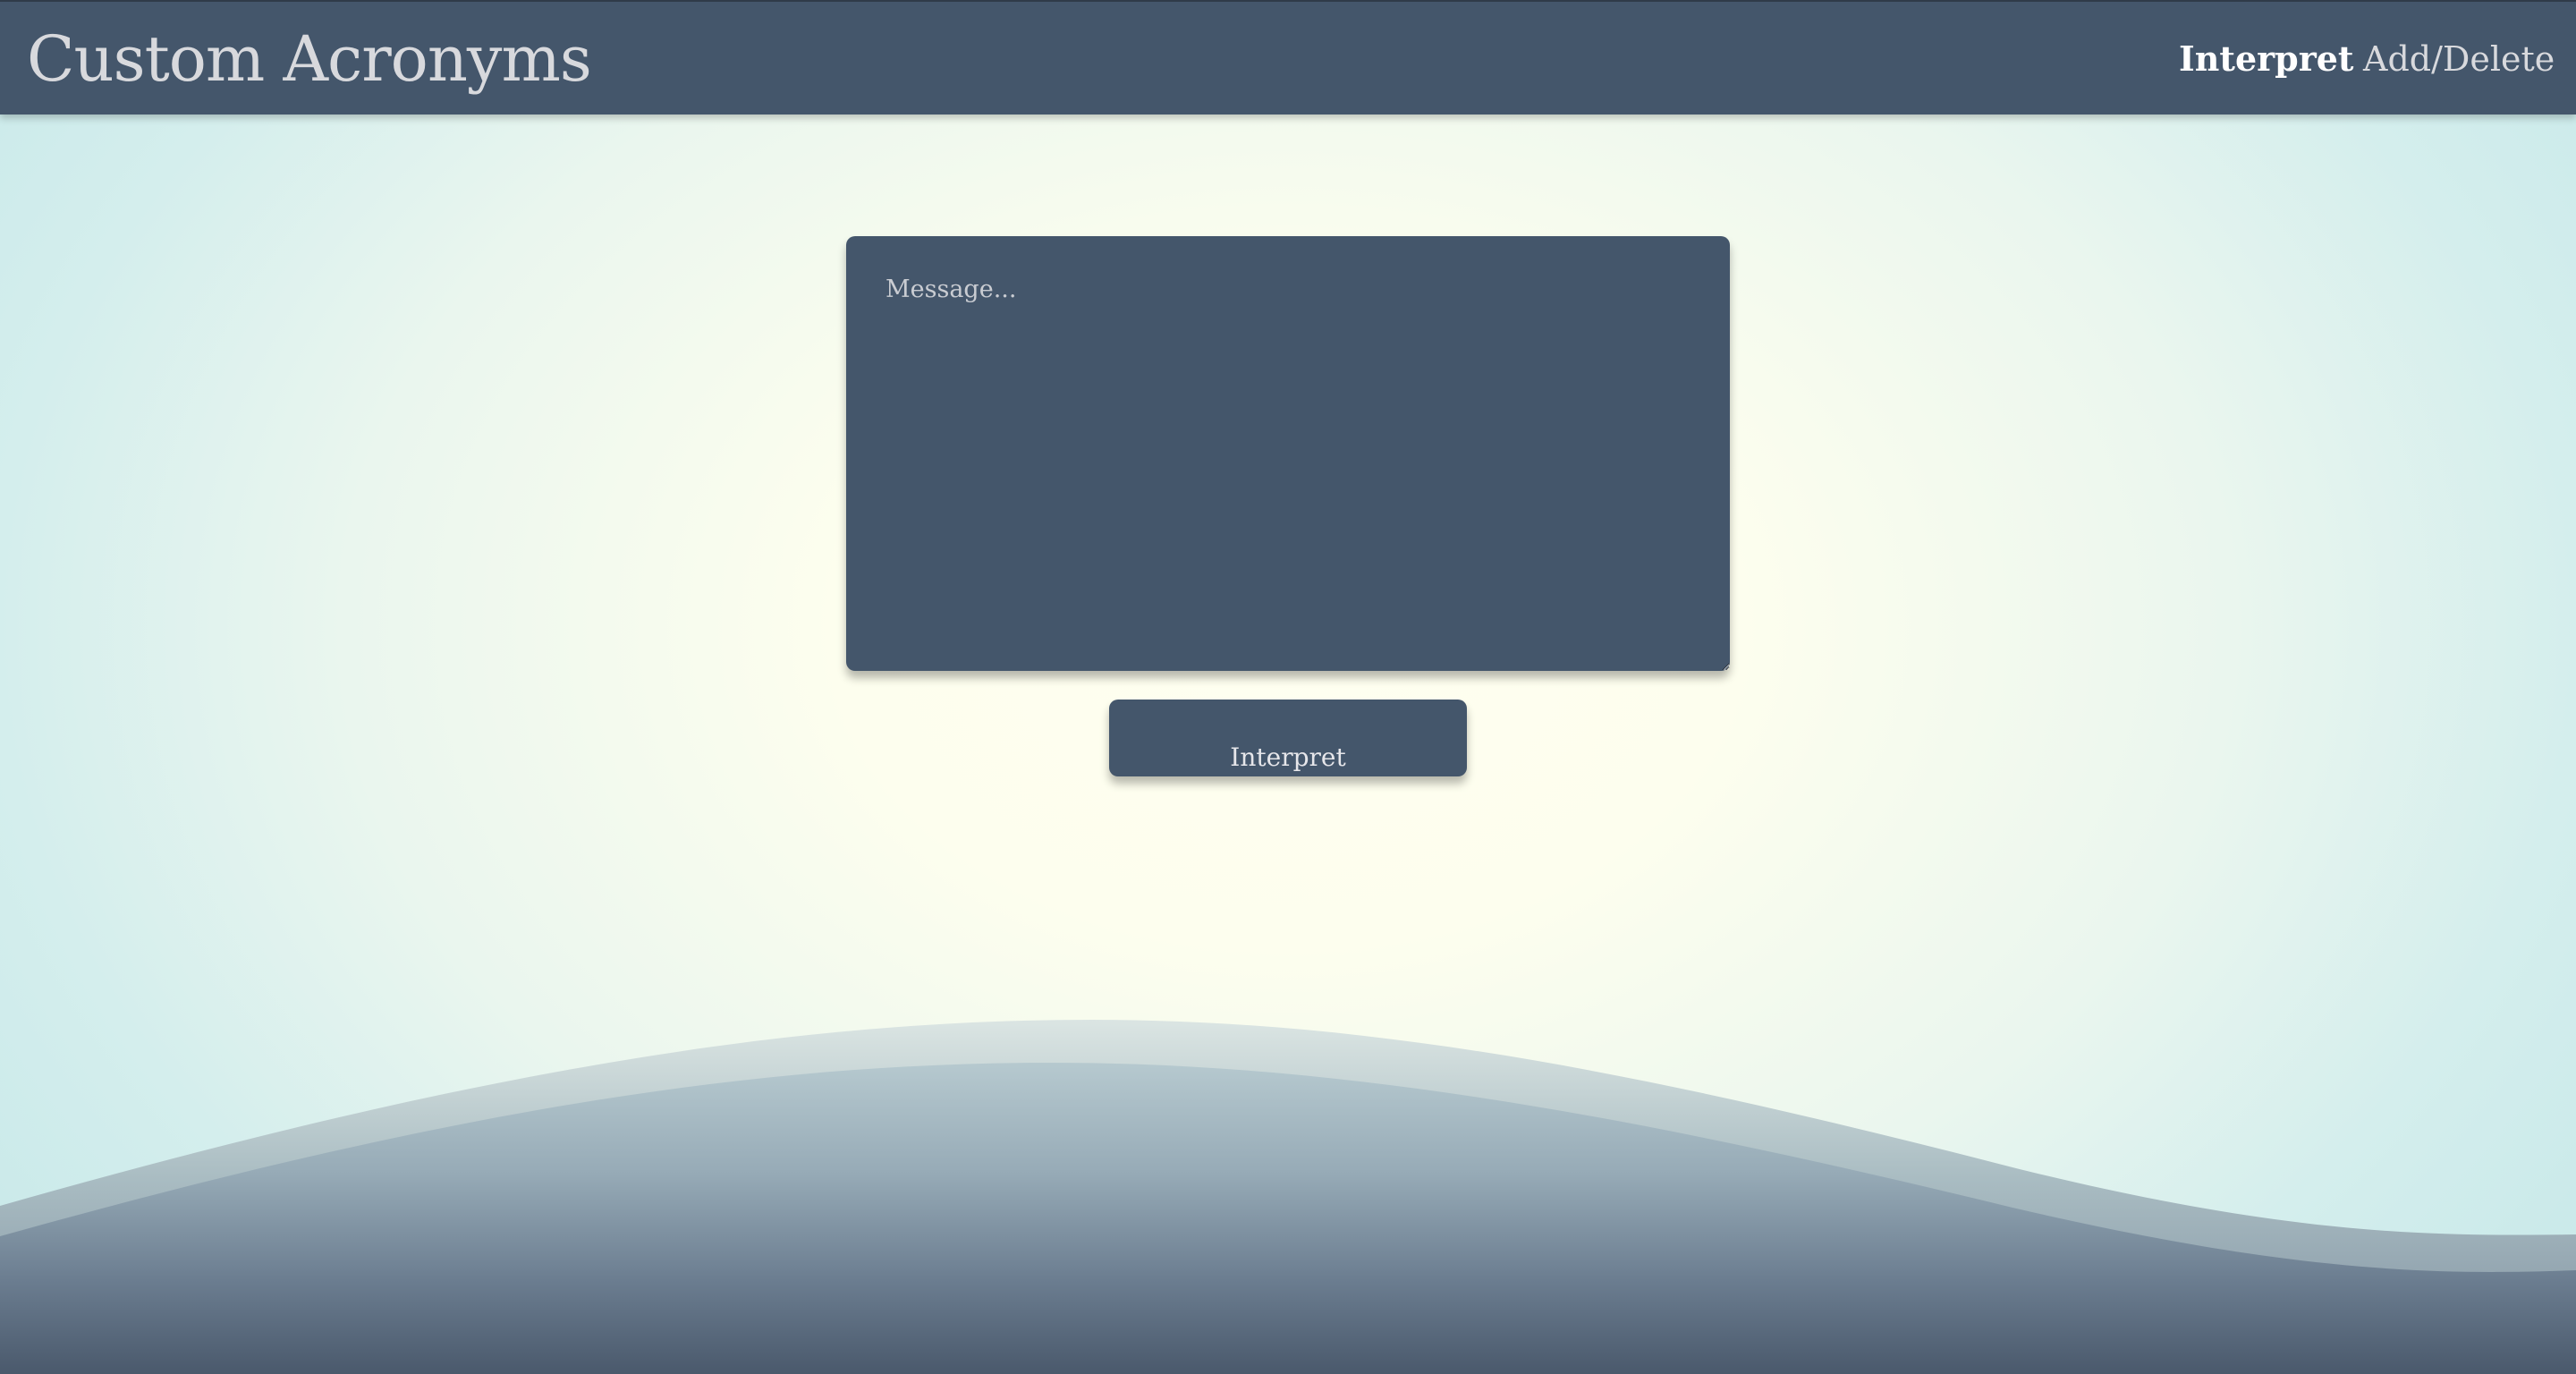  Describe the element at coordinates (2459, 59) in the screenshot. I see `nav-link-add-delete: Add/Delete` at that location.